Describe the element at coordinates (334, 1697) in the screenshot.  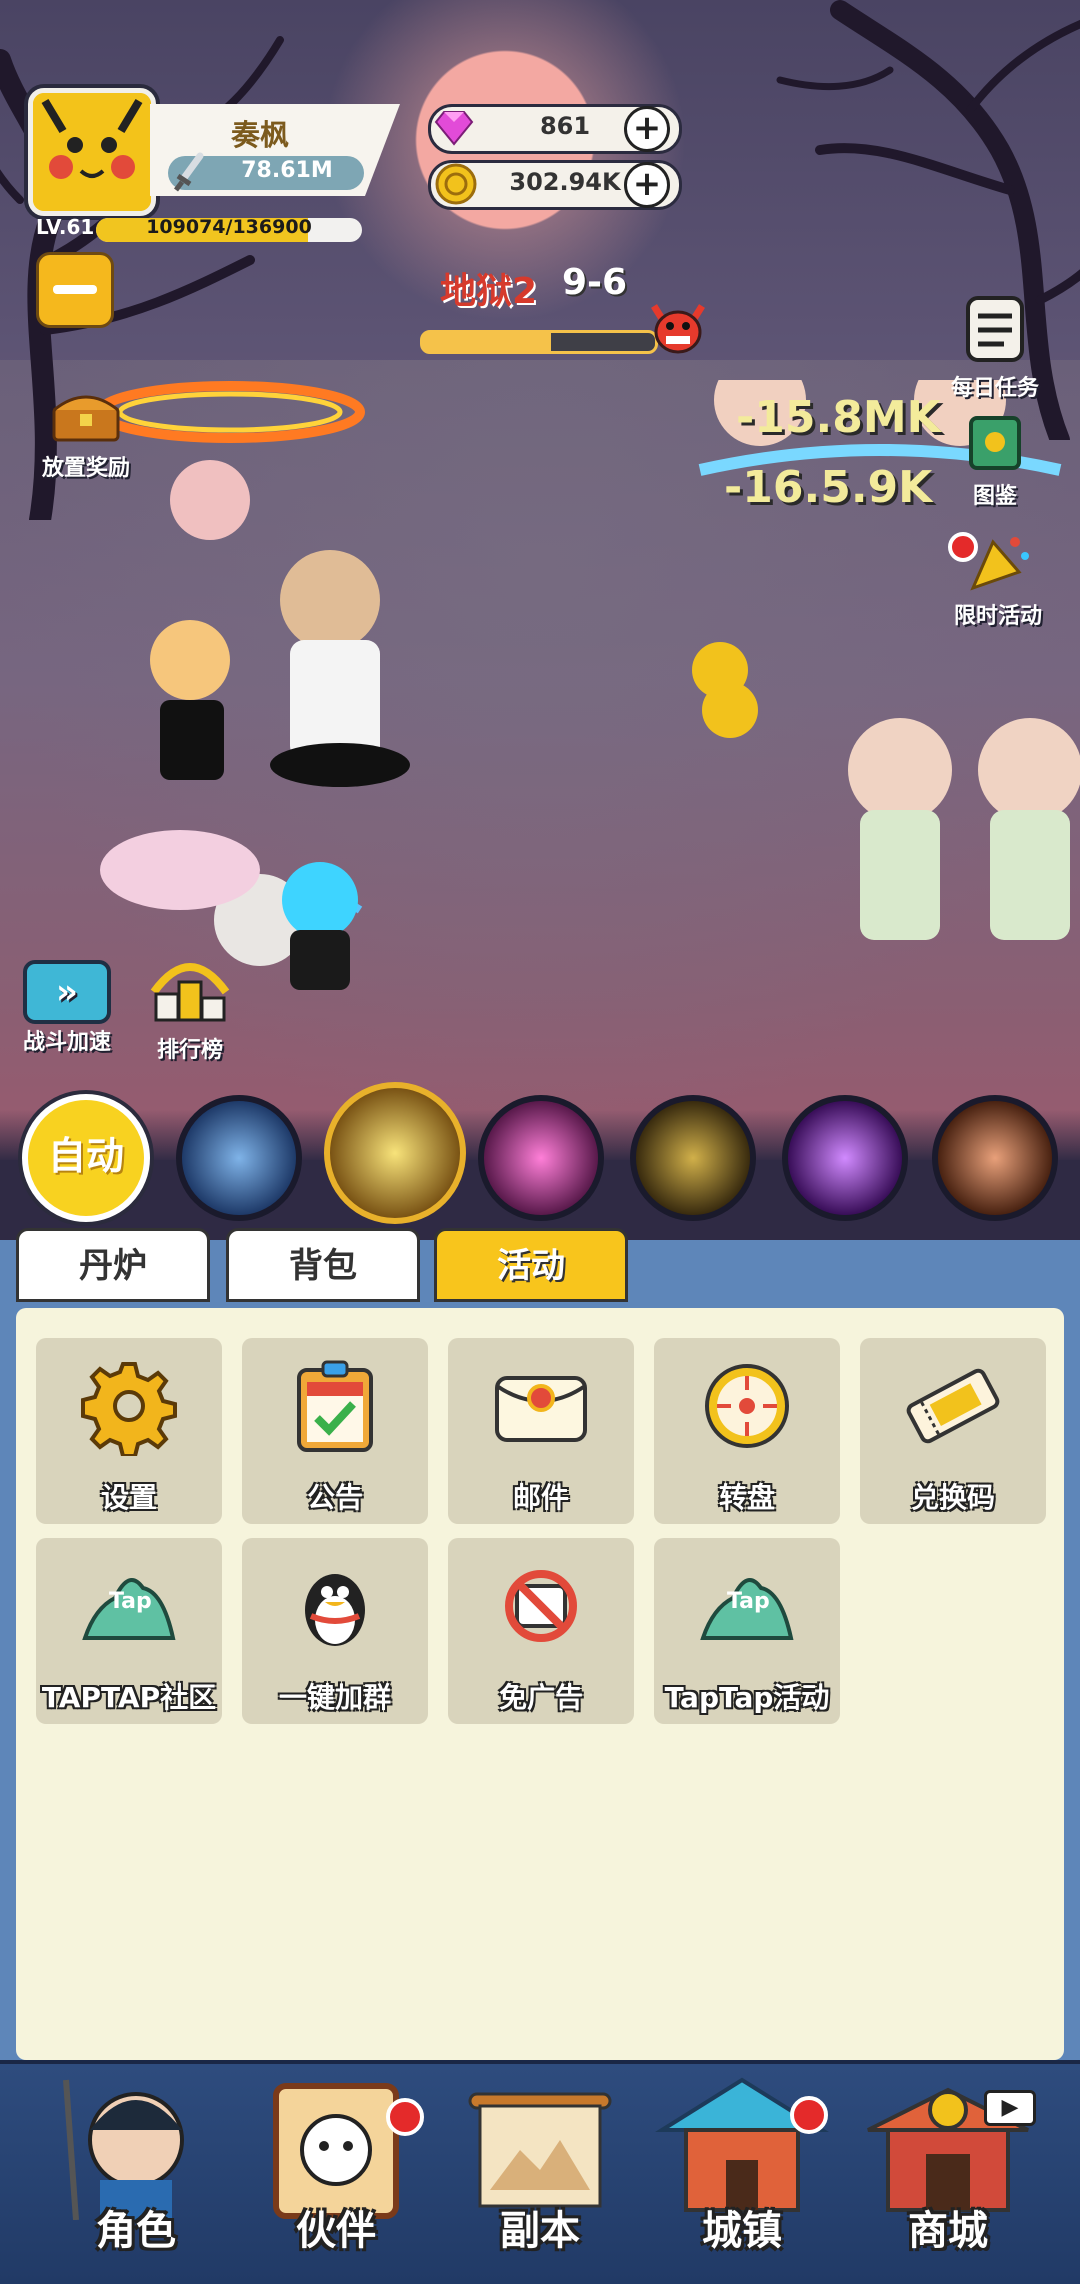
I see `join-group-label: 一键加群` at that location.